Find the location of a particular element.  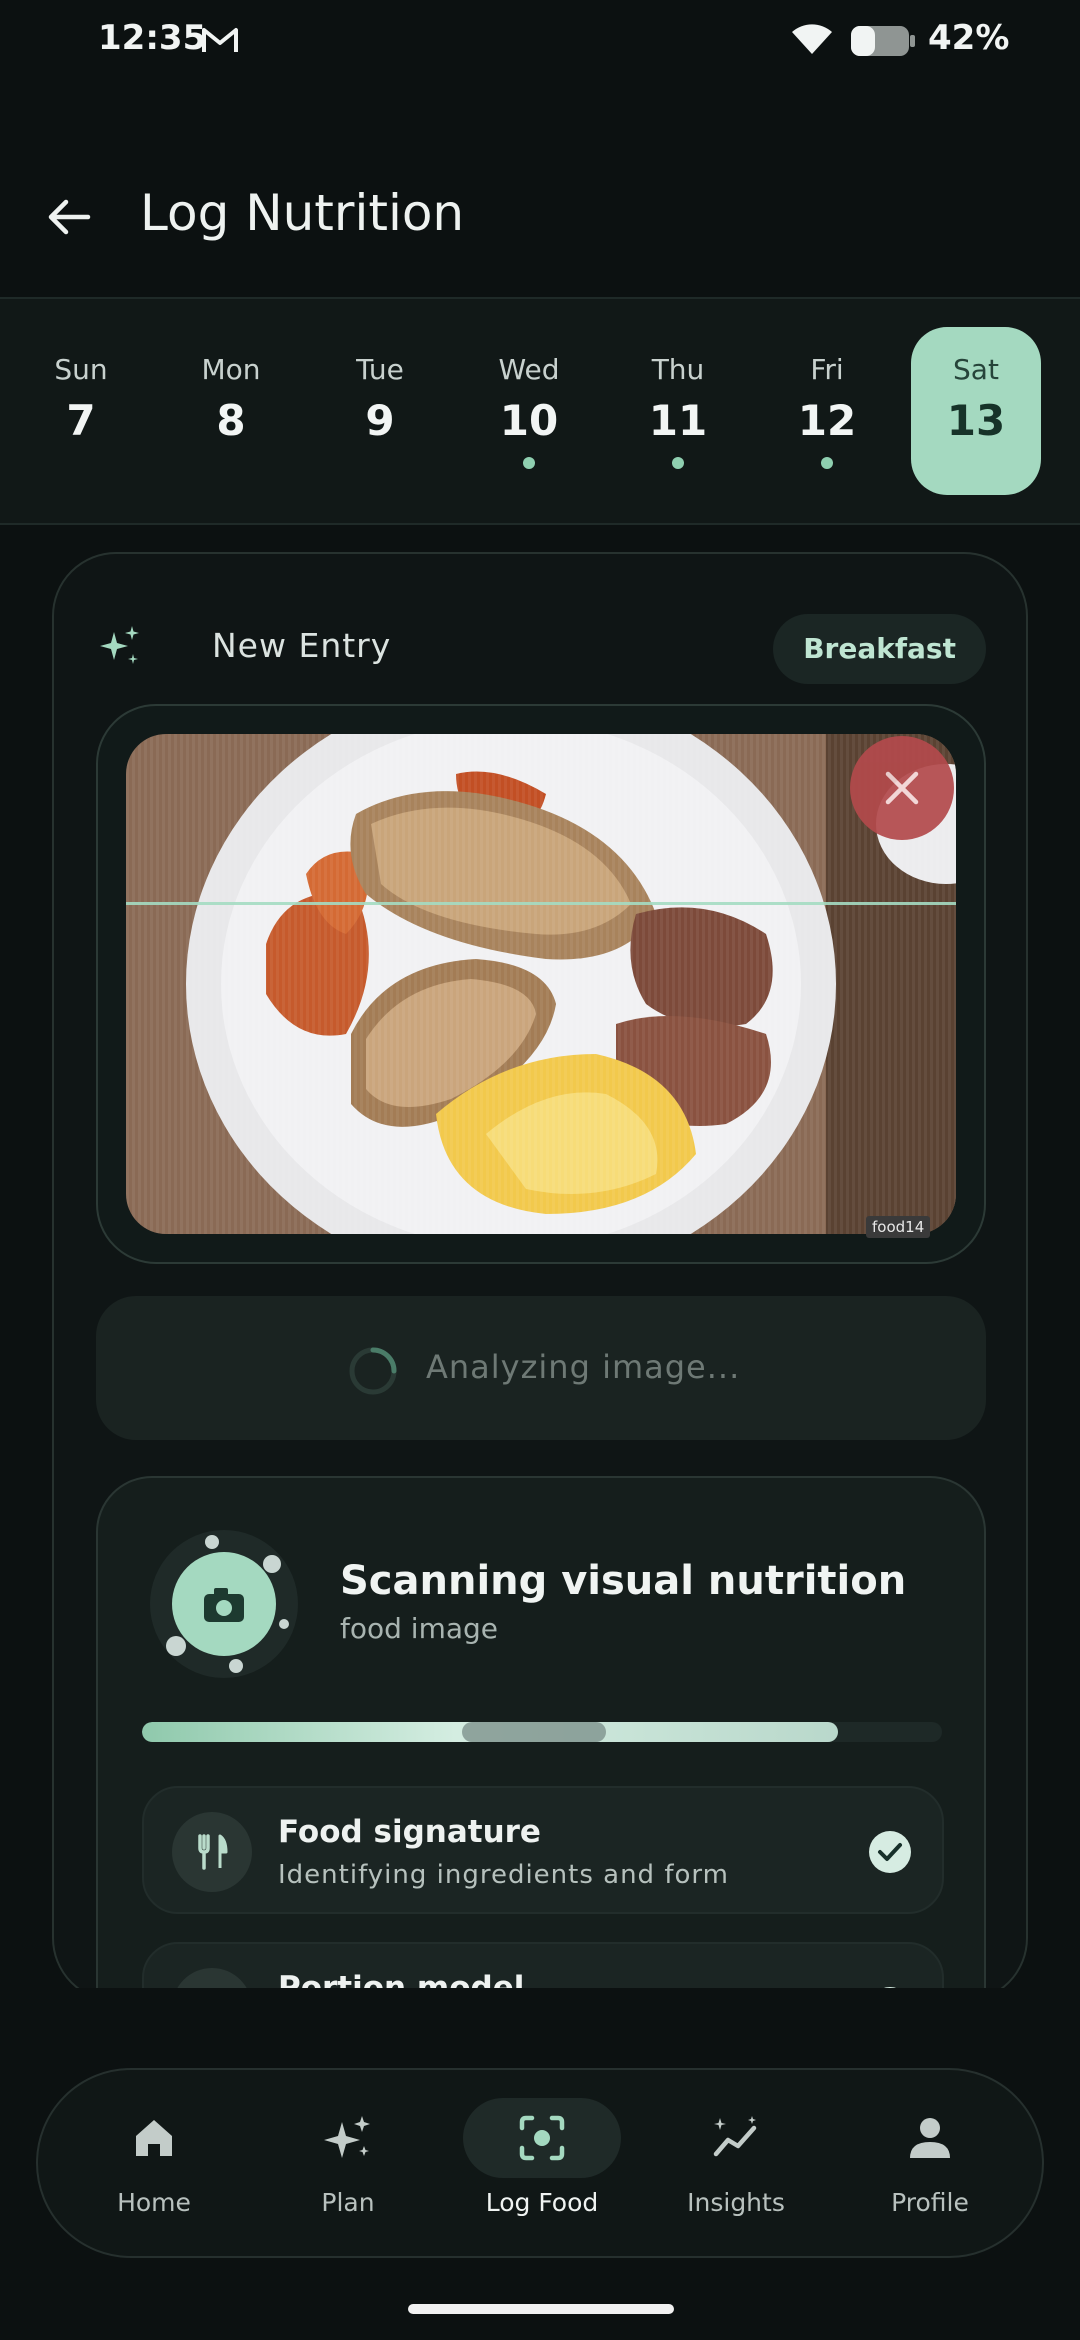

day-number: 9 is located at coordinates (380, 420).